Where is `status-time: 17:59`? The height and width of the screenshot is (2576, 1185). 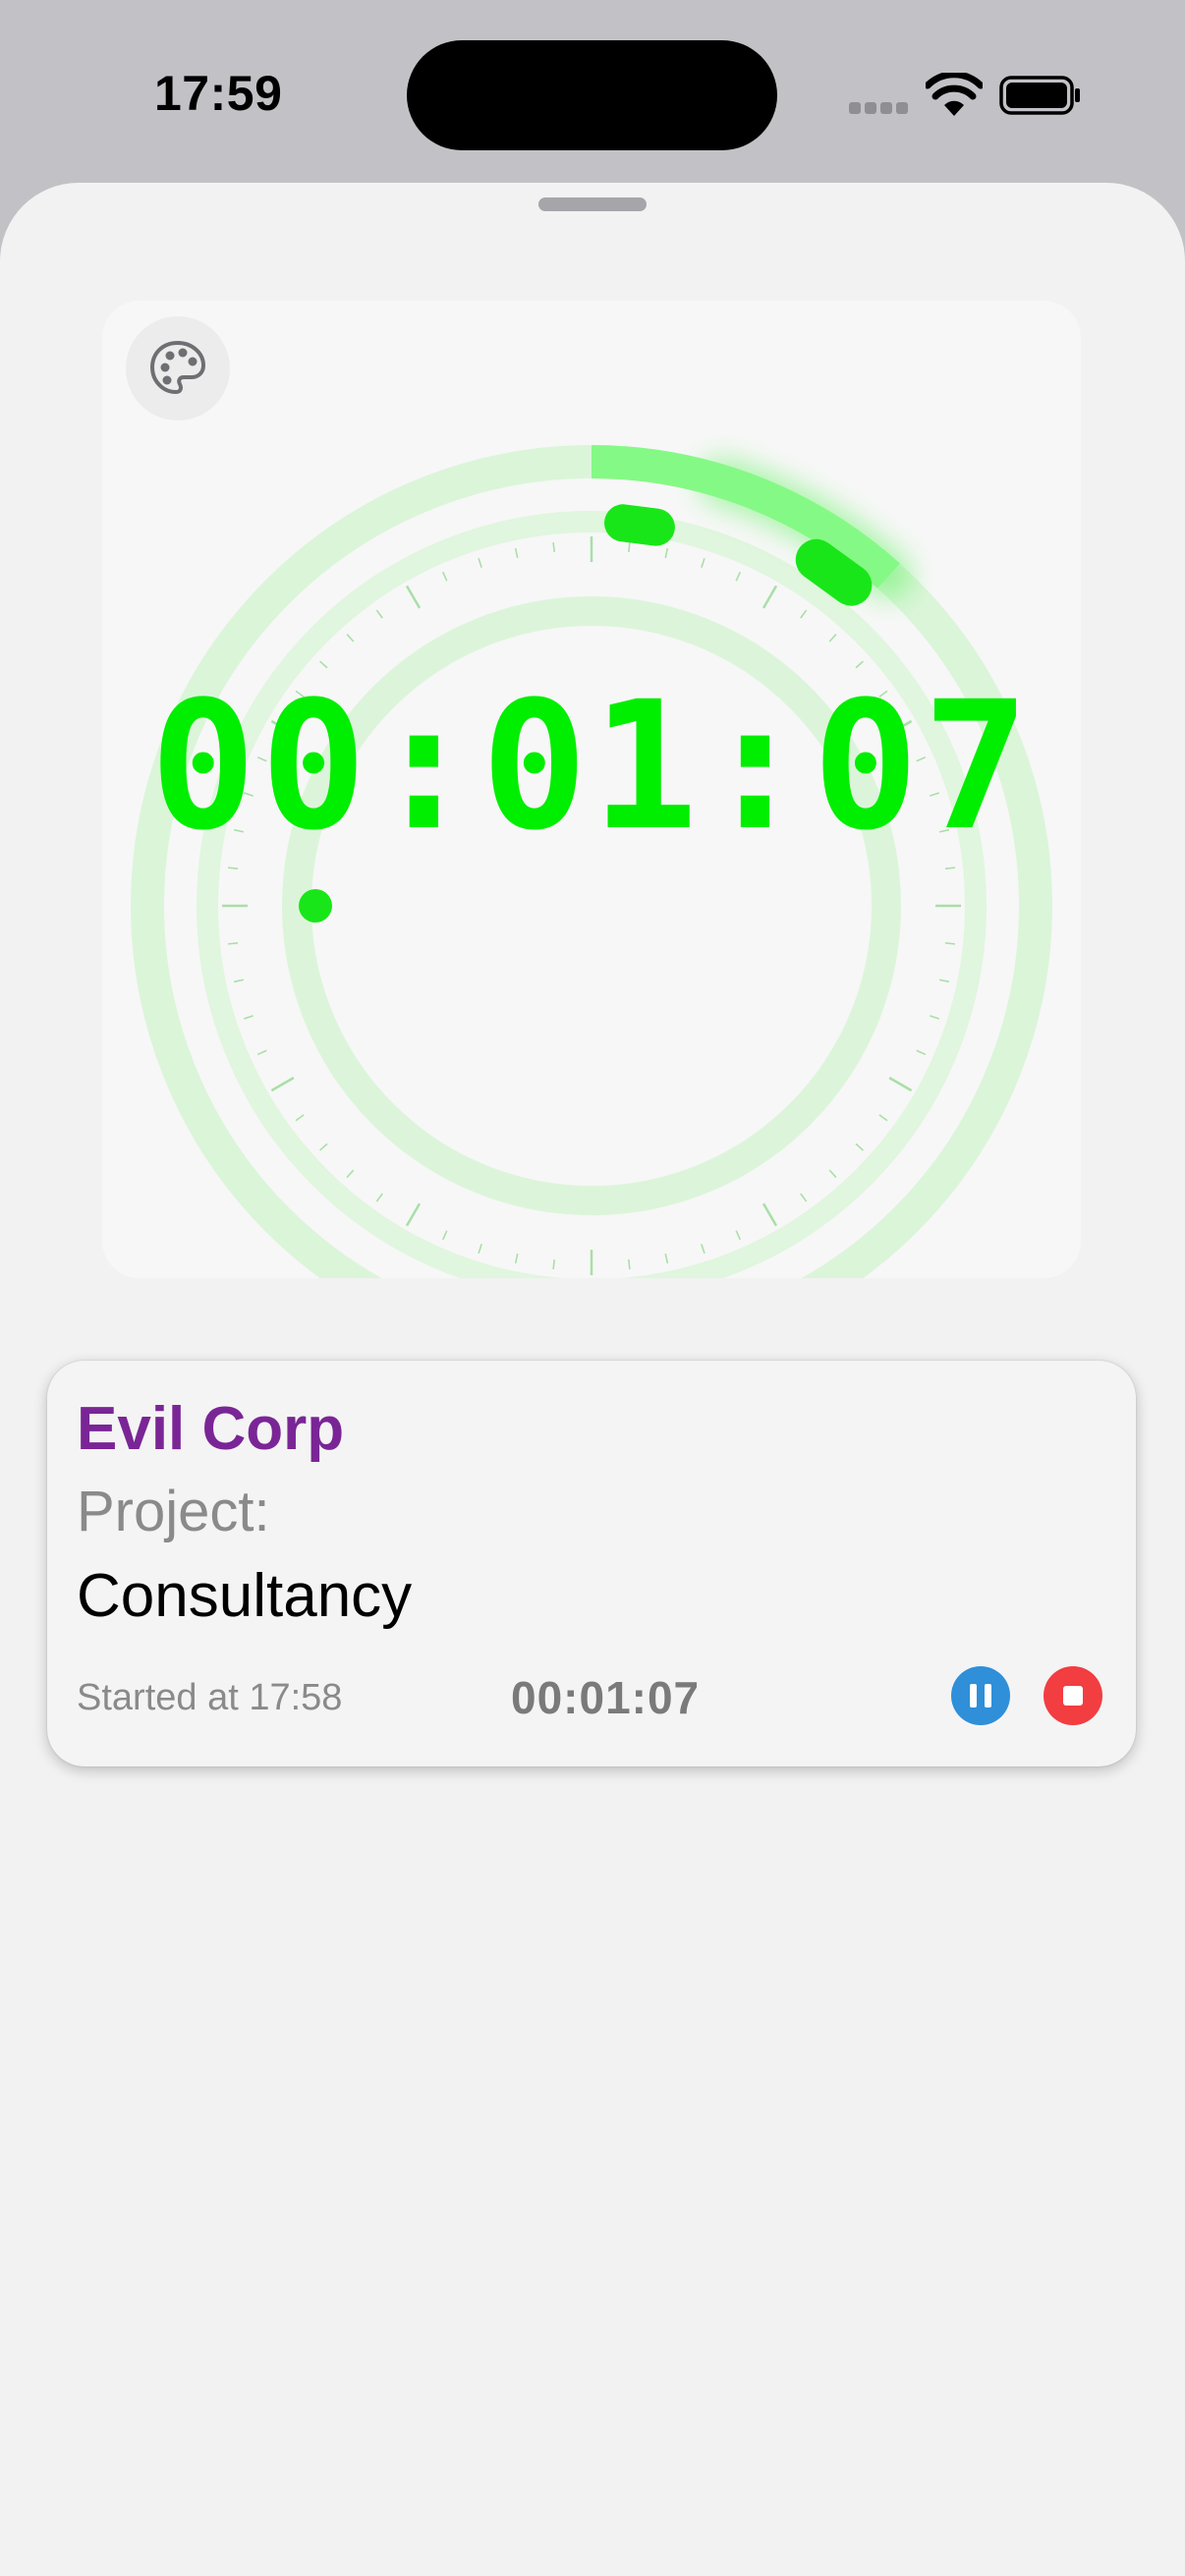
status-time: 17:59 is located at coordinates (219, 93).